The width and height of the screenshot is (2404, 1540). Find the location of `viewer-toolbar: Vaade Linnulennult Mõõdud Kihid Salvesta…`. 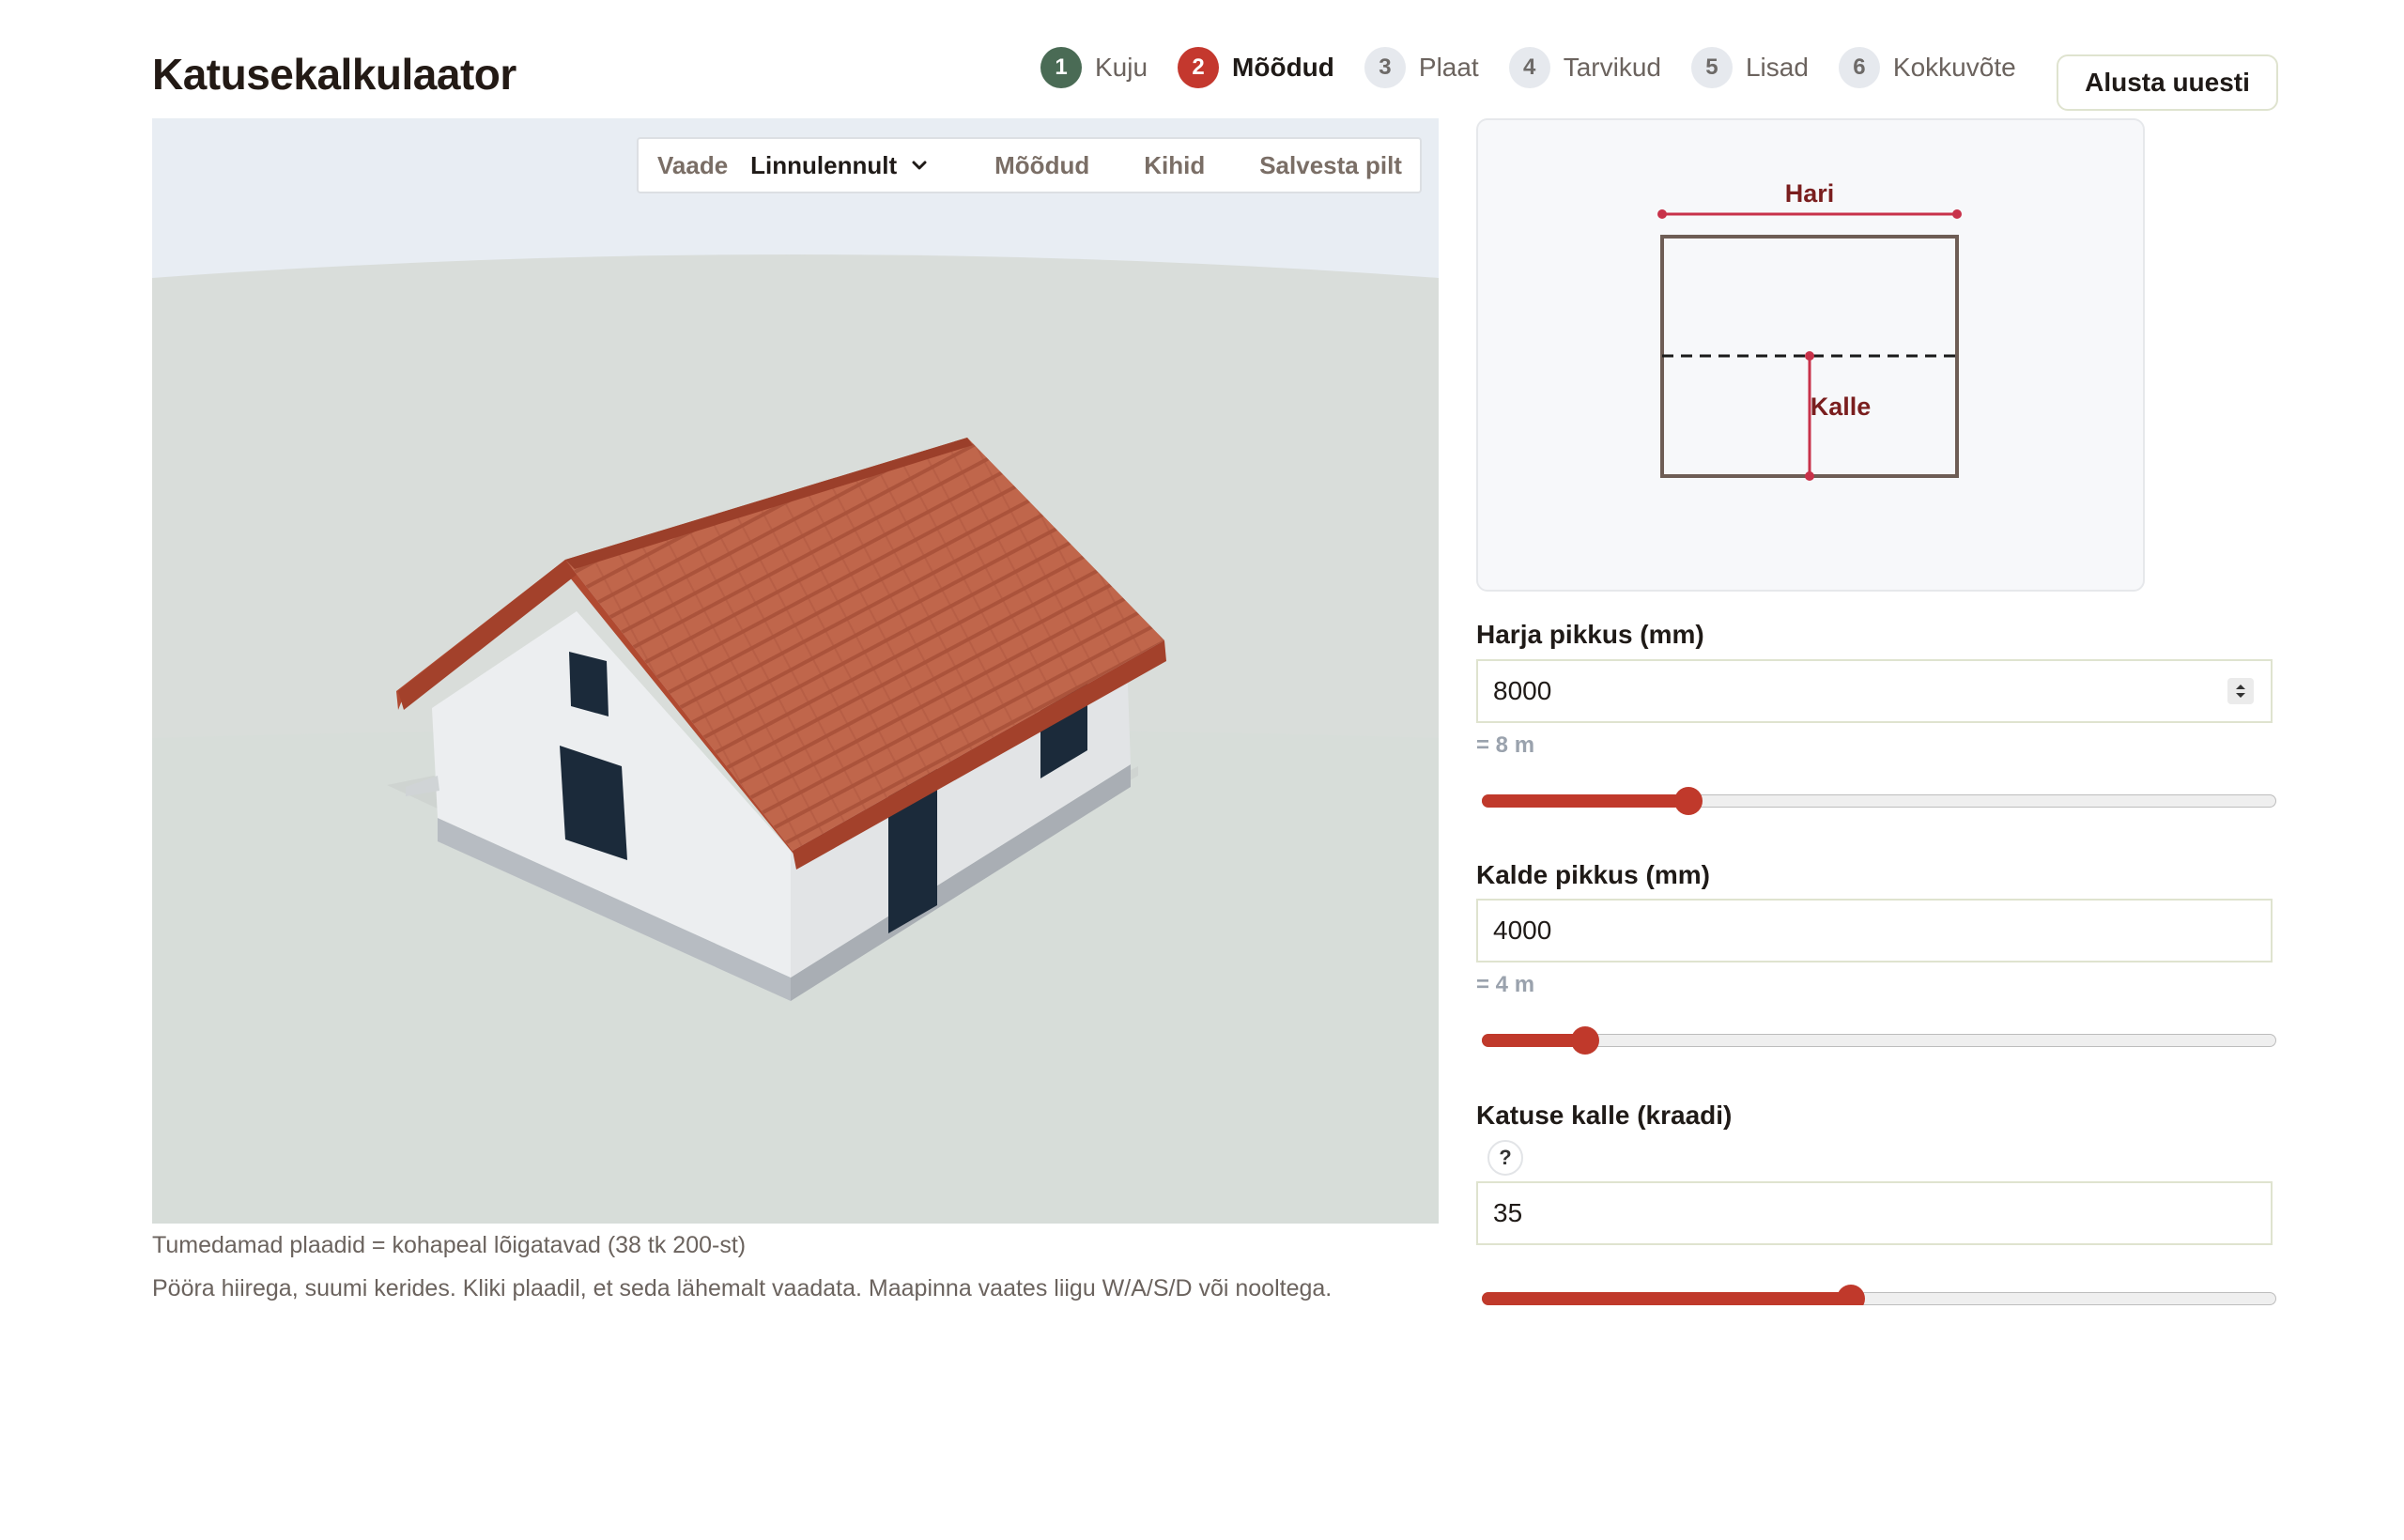

viewer-toolbar: Vaade Linnulennult Mõõdud Kihid Salvesta… is located at coordinates (1029, 165).